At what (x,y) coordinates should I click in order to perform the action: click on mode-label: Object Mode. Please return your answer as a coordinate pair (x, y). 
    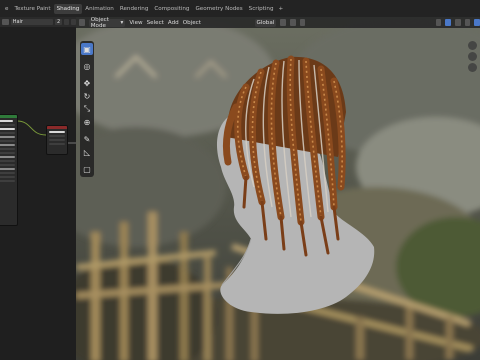
    Looking at the image, I should click on (99, 23).